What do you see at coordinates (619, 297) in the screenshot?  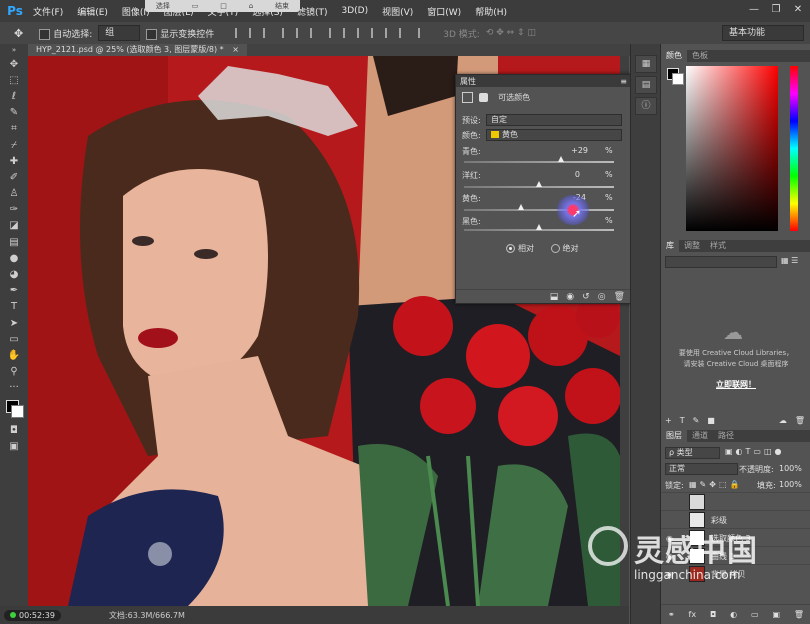 I see `delete-icon: 🗑` at bounding box center [619, 297].